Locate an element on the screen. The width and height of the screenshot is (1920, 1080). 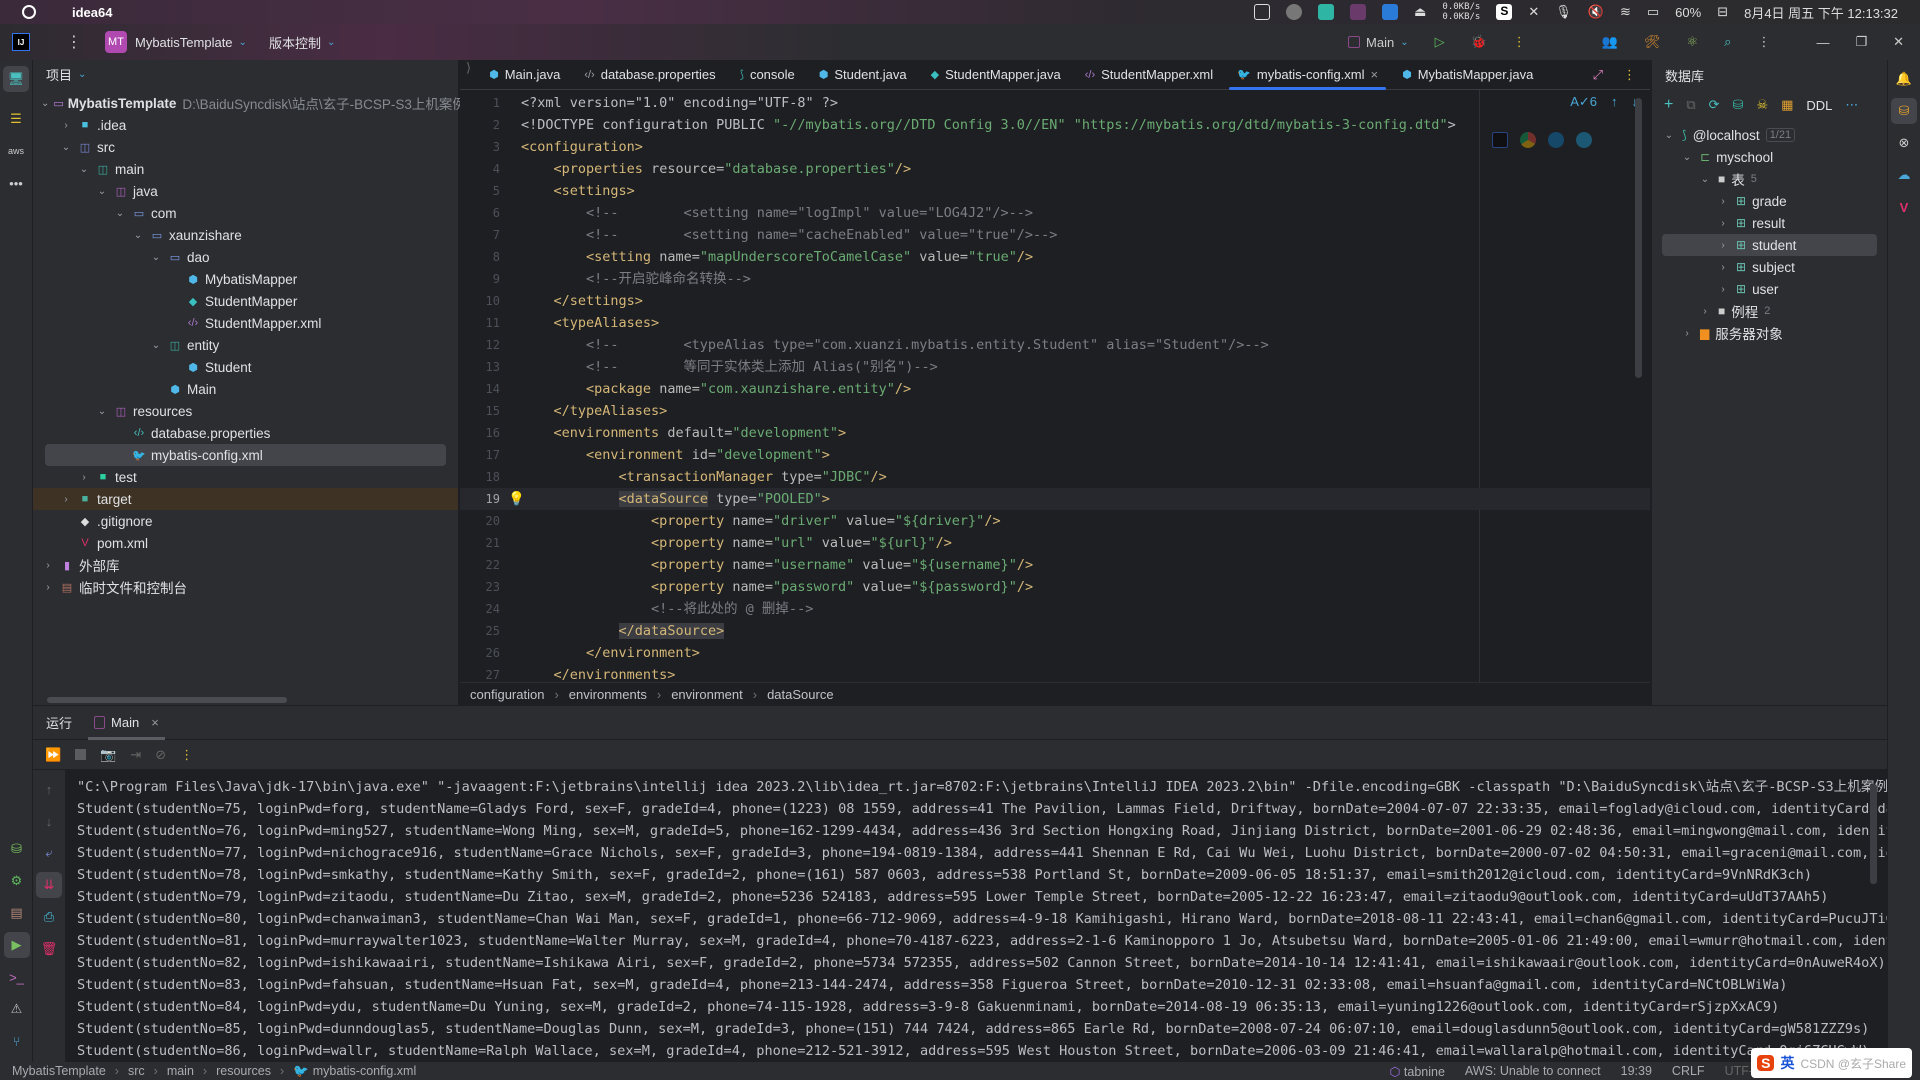
plugin-icon: ⚛ is located at coordinates (1693, 42).